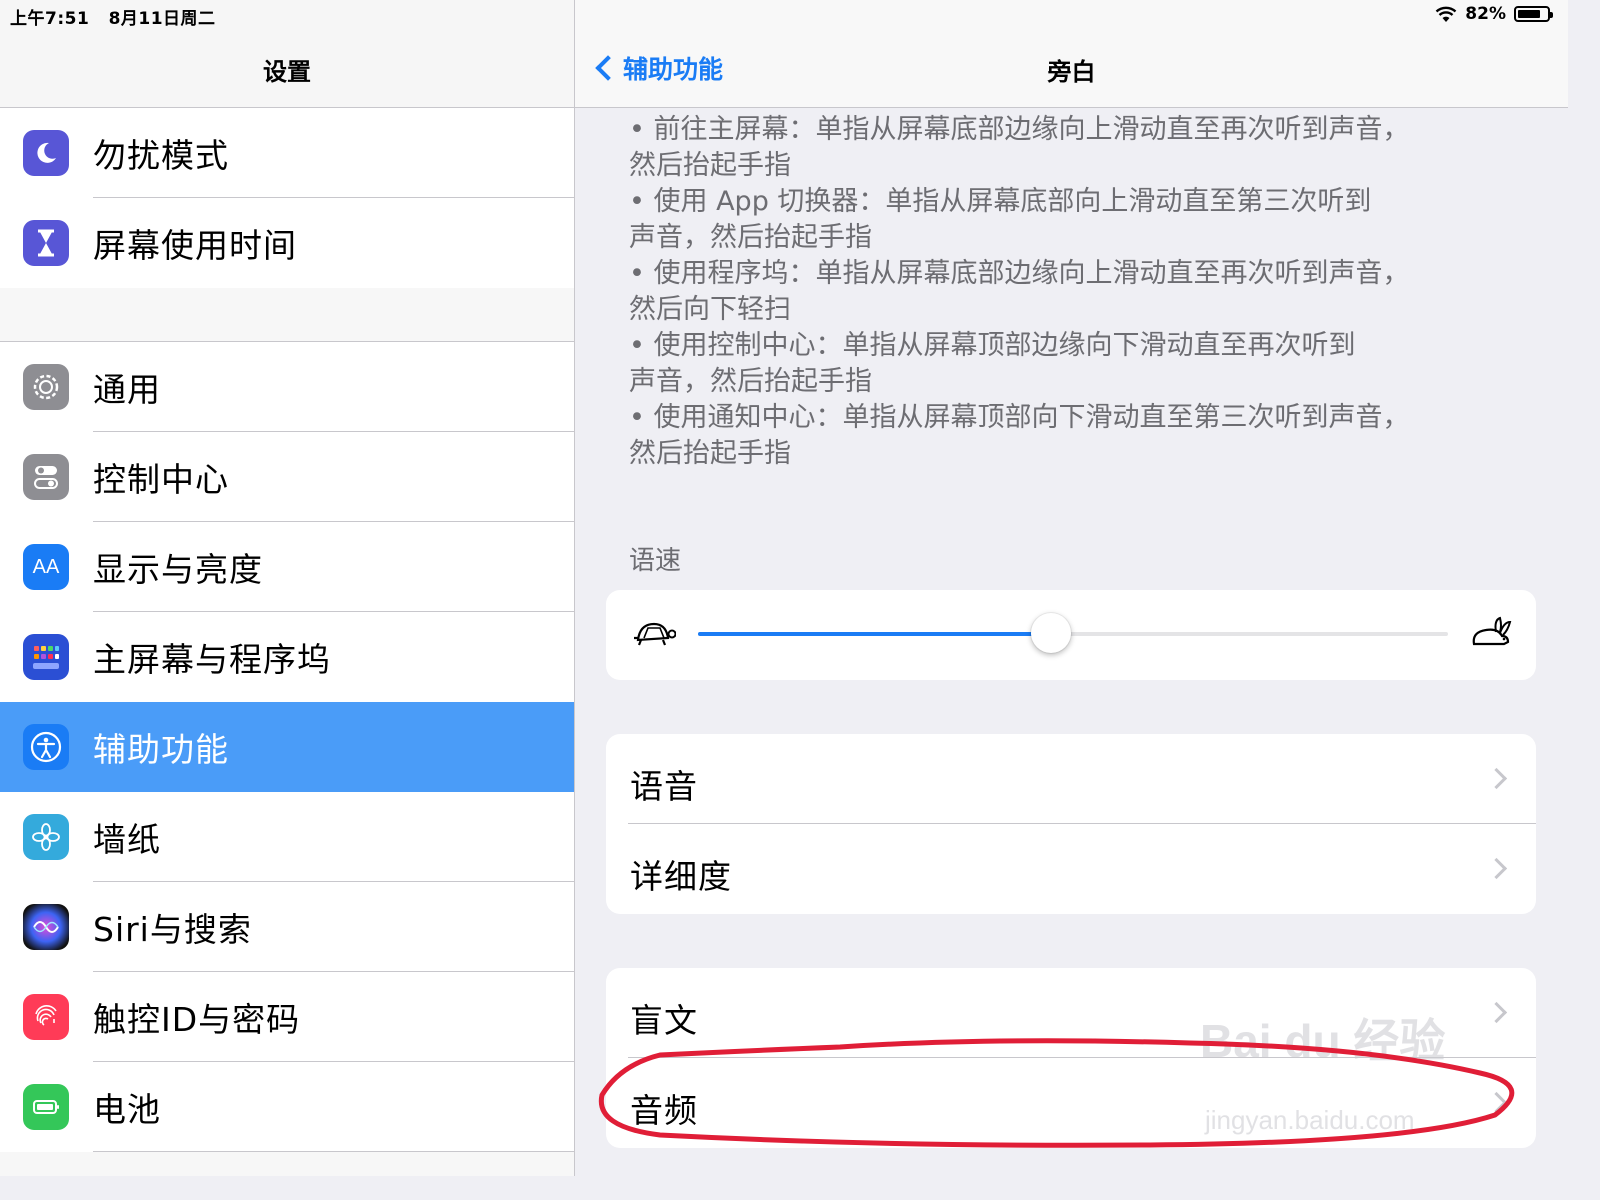 The width and height of the screenshot is (1600, 1200). What do you see at coordinates (46, 243) in the screenshot?
I see `hourglass-icon` at bounding box center [46, 243].